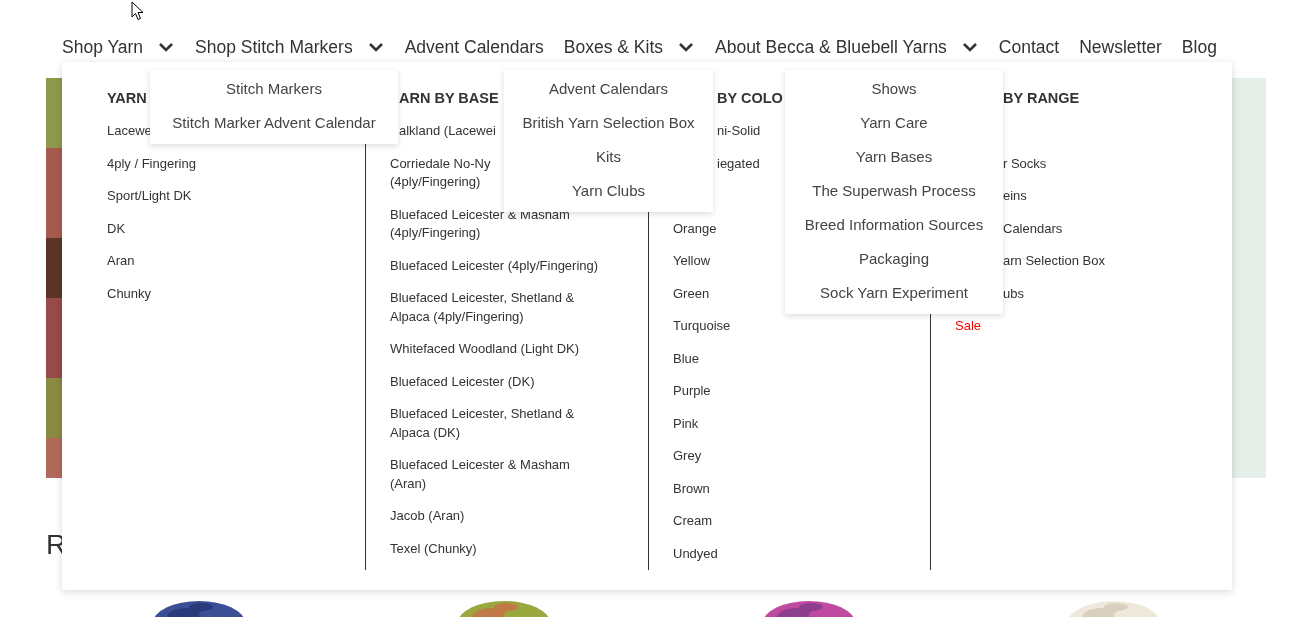 This screenshot has width=1295, height=617. Describe the element at coordinates (474, 47) in the screenshot. I see `nav-link: Advent Calendars` at that location.